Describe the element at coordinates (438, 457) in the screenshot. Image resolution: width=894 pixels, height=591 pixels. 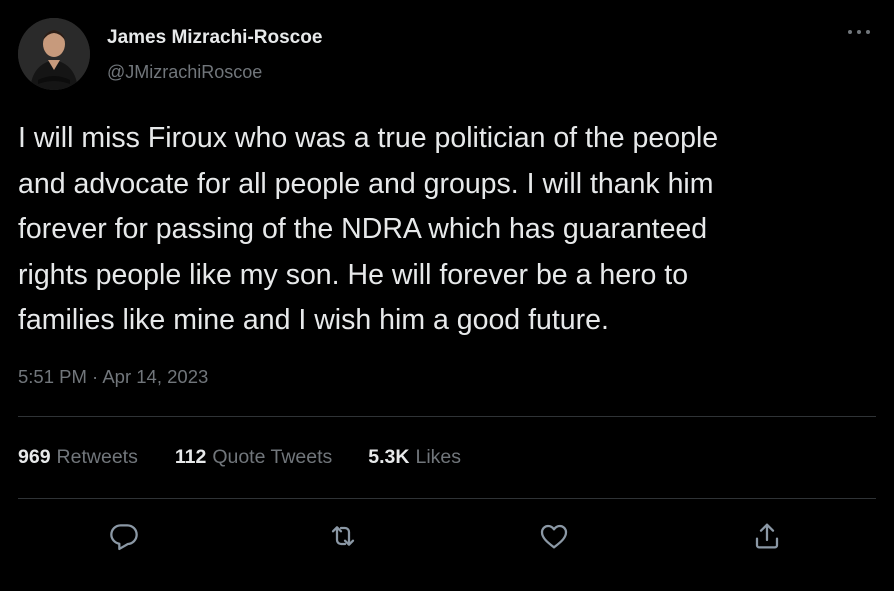
I see `likes-label: Likes` at that location.